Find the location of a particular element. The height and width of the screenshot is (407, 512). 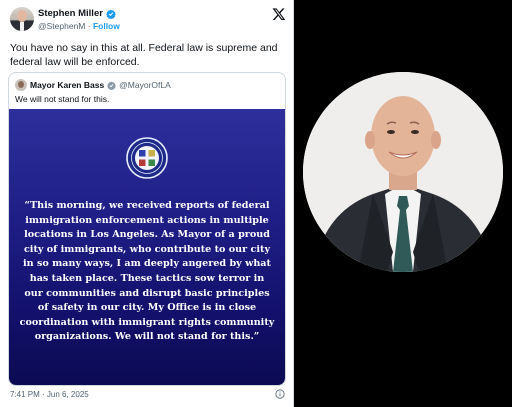

author-handle: @StephenM is located at coordinates (61, 26).